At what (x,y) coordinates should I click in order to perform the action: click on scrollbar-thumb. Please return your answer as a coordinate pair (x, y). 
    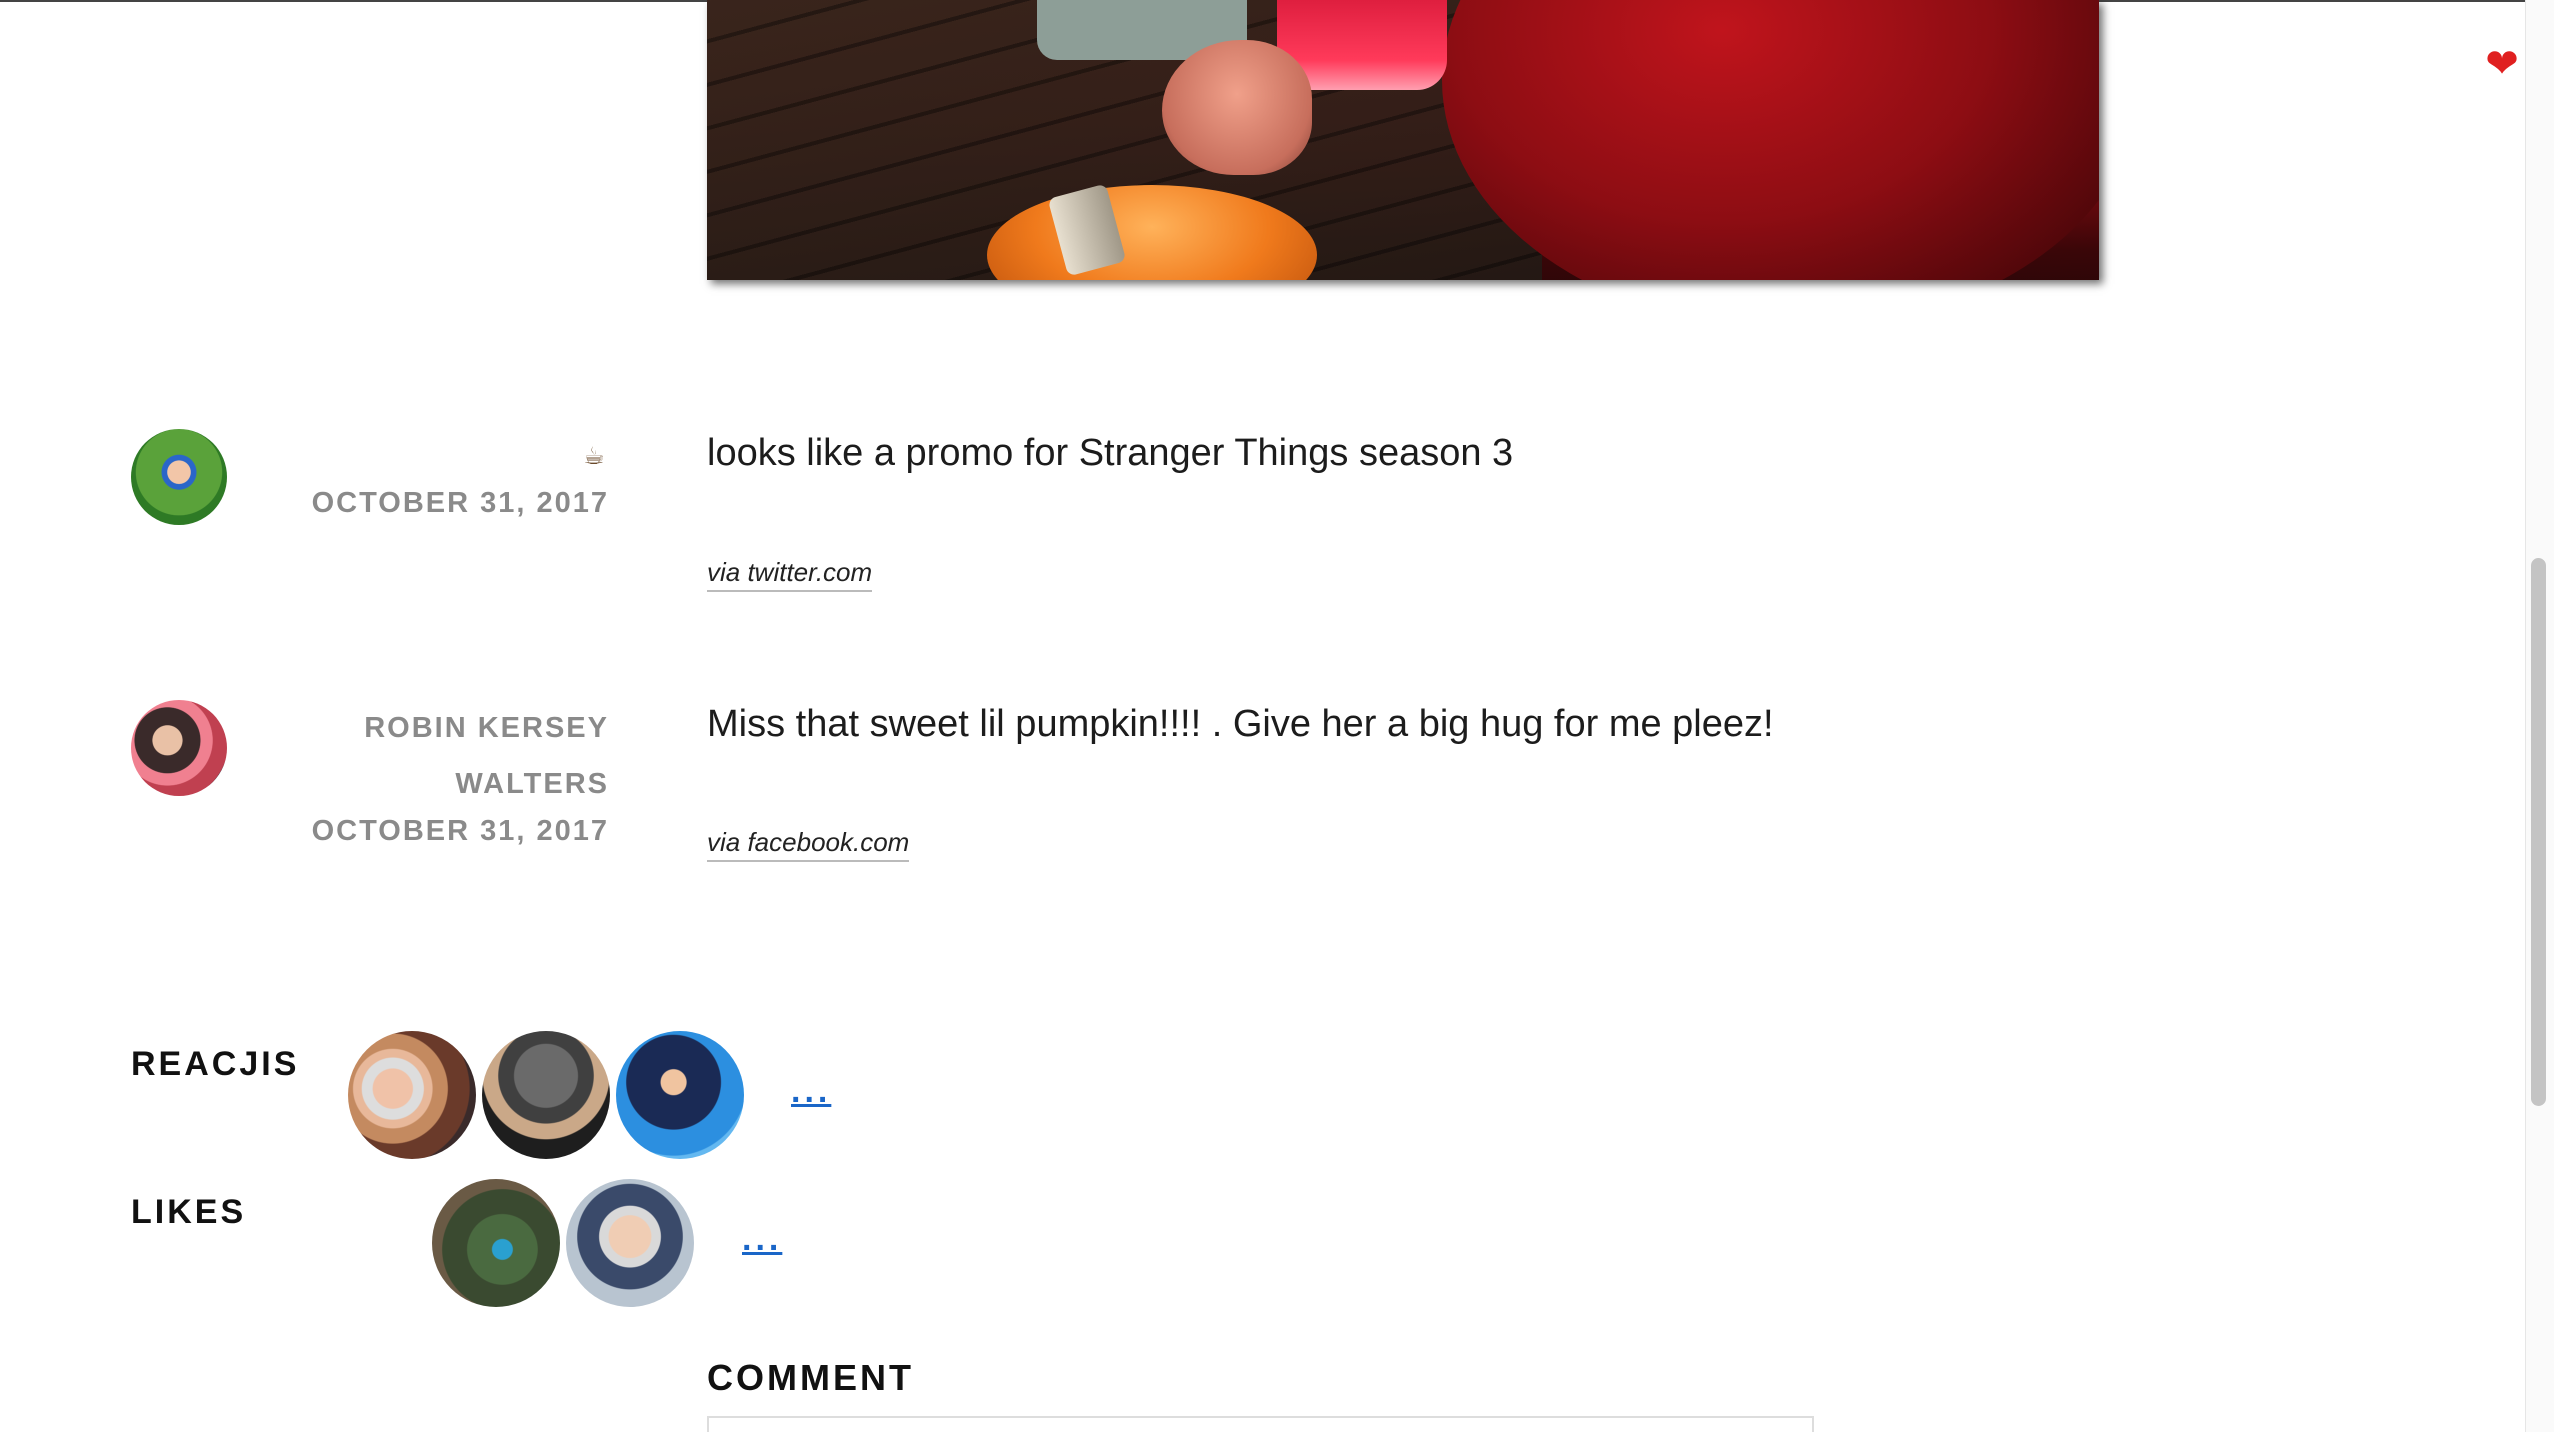
    Looking at the image, I should click on (2538, 832).